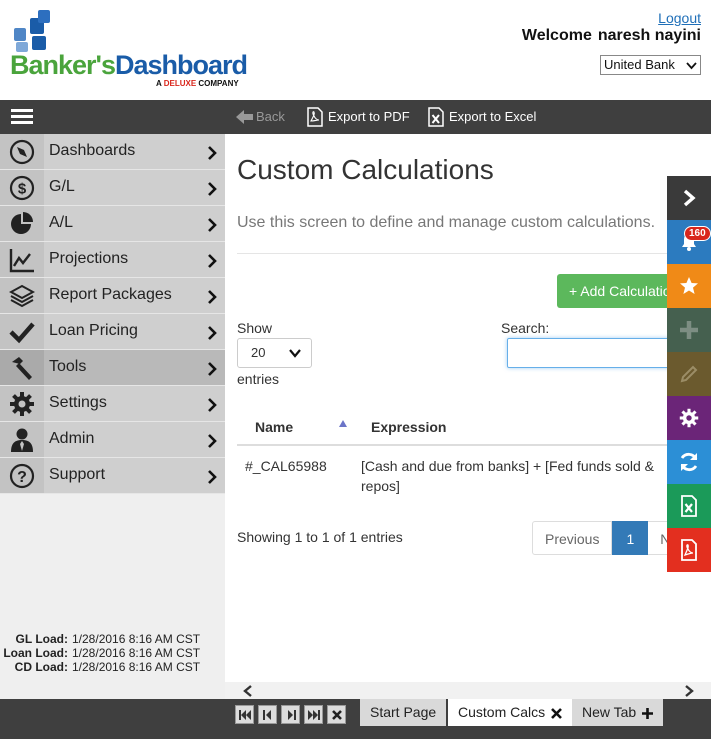 This screenshot has width=711, height=739. What do you see at coordinates (556, 35) in the screenshot?
I see `welcome-label: Welcome` at bounding box center [556, 35].